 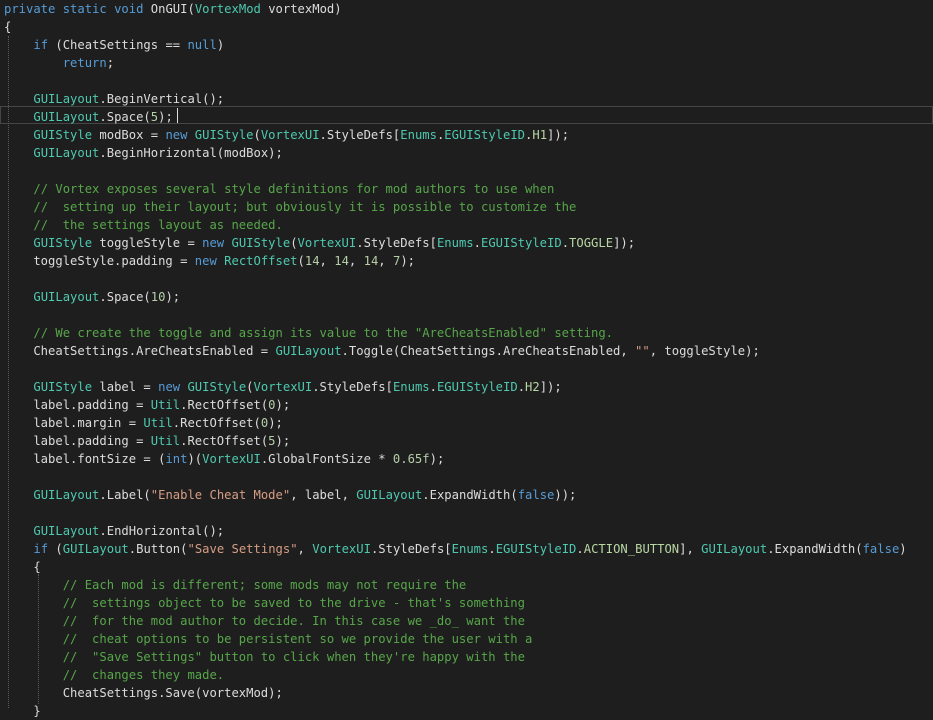 What do you see at coordinates (301, 9) in the screenshot?
I see `code-token: vortexMod)` at bounding box center [301, 9].